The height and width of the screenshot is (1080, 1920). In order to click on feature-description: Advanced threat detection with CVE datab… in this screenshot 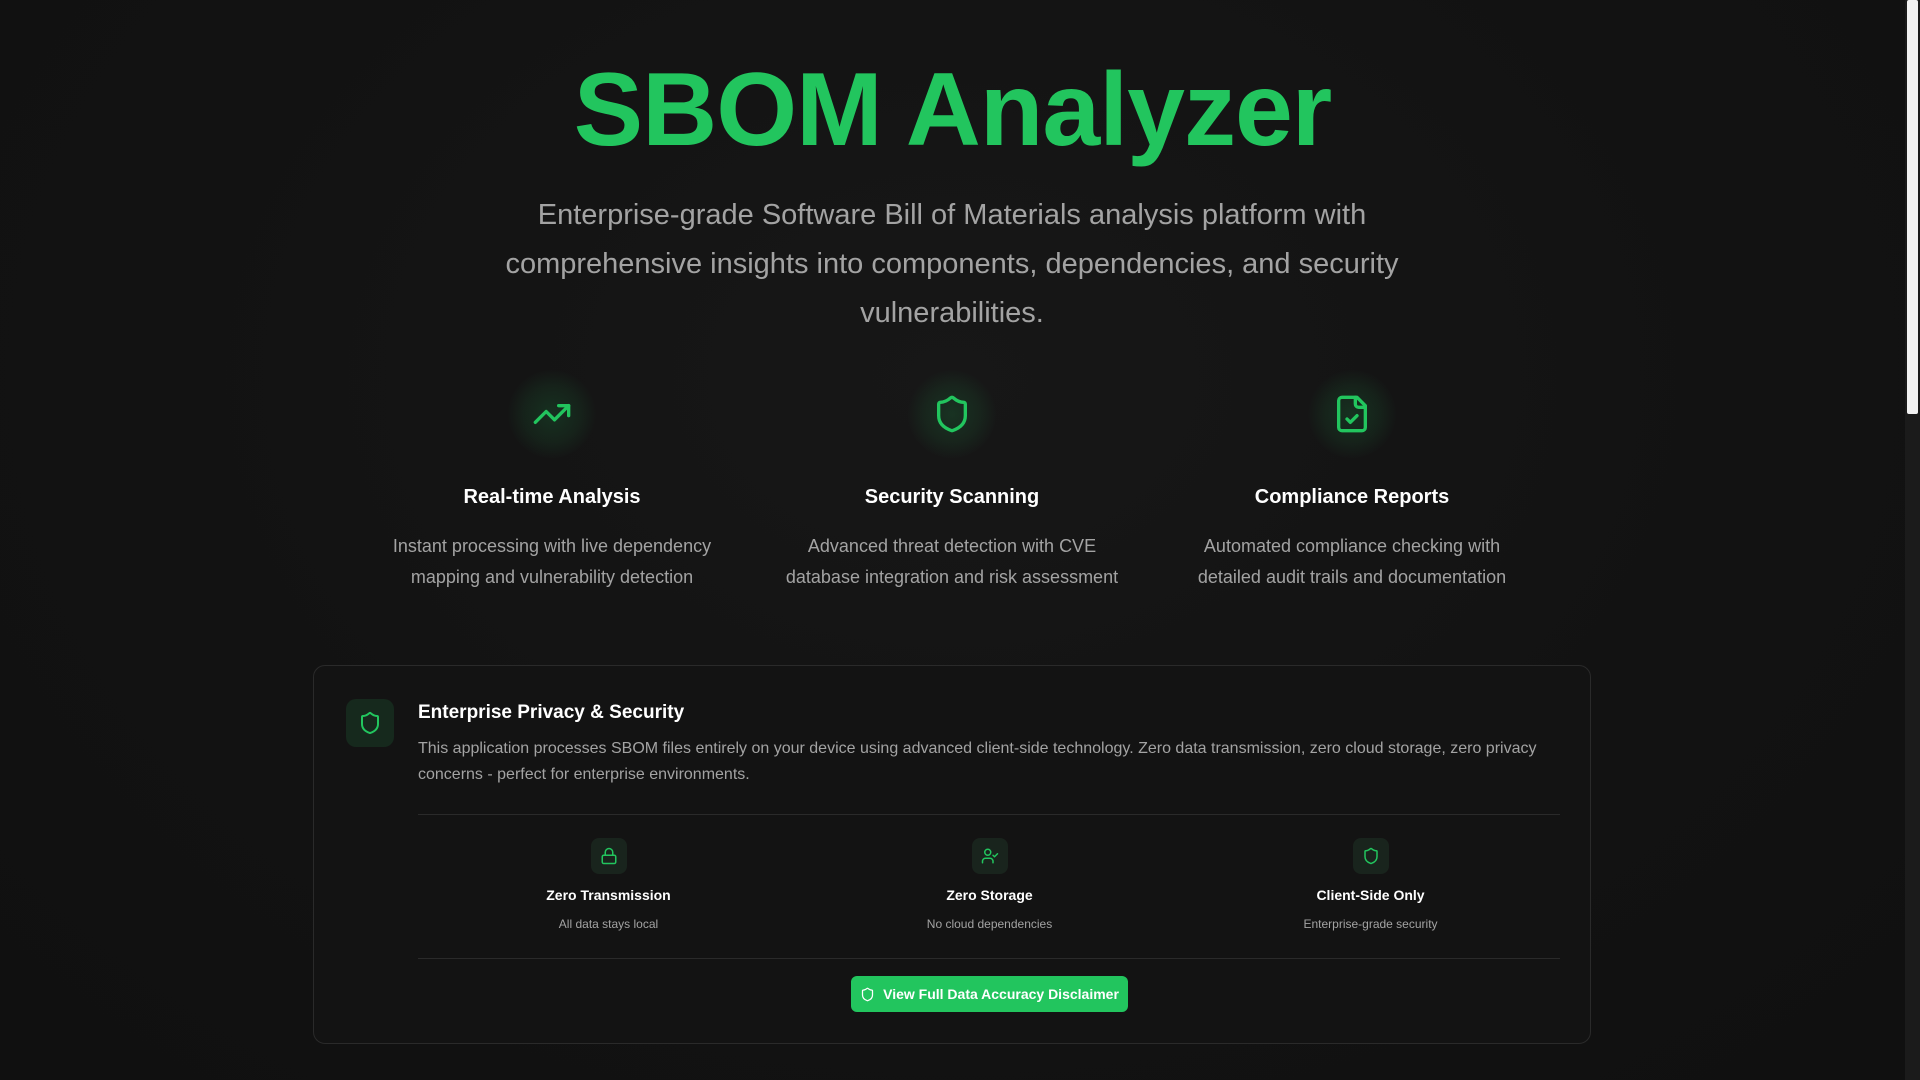, I will do `click(952, 561)`.